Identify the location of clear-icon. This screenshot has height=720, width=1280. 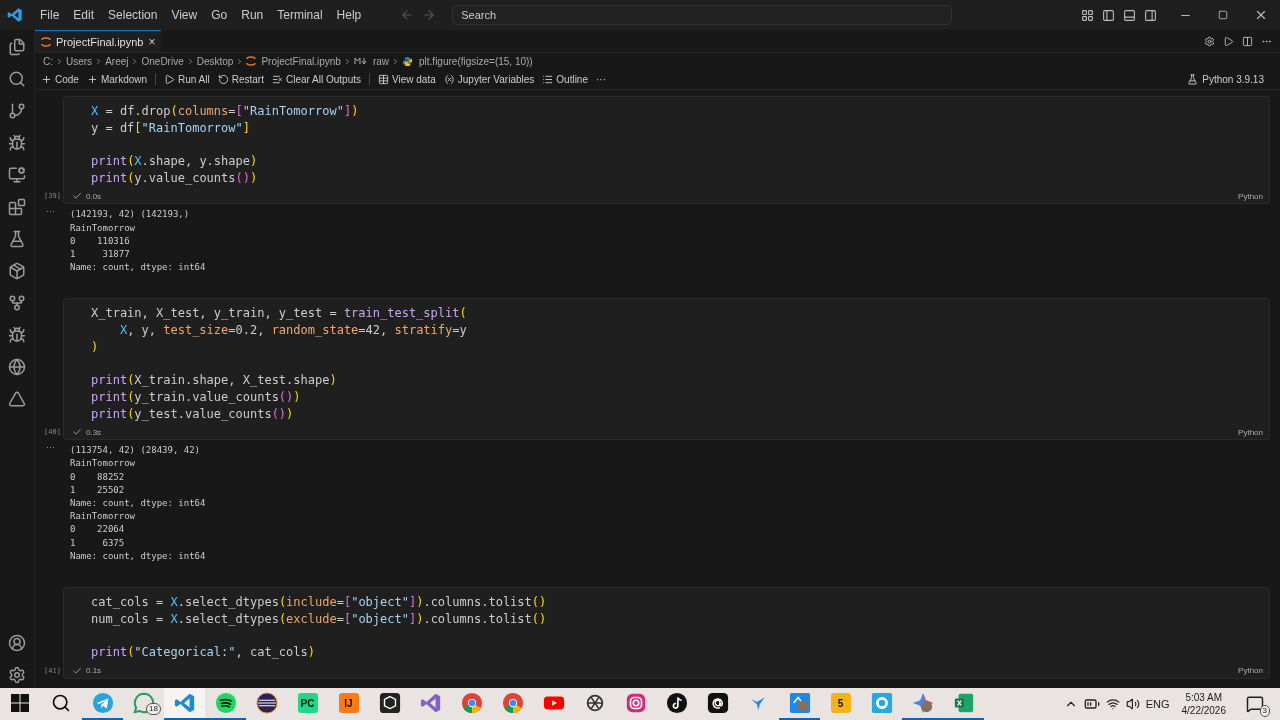
(277, 79).